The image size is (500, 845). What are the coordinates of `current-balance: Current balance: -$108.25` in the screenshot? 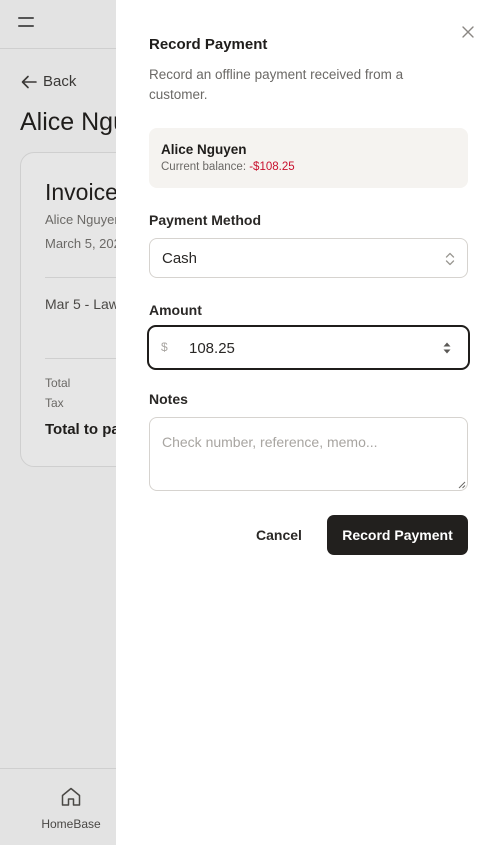 It's located at (228, 167).